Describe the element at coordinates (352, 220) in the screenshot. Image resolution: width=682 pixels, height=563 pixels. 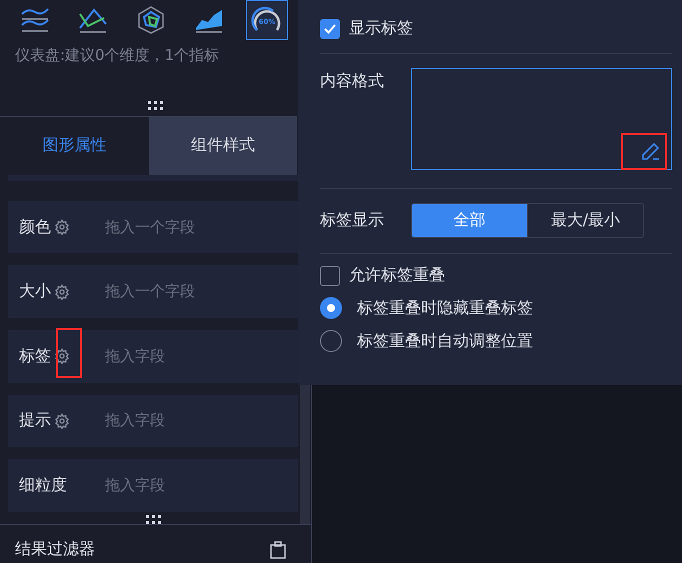
I see `field-label: 标签显示` at that location.